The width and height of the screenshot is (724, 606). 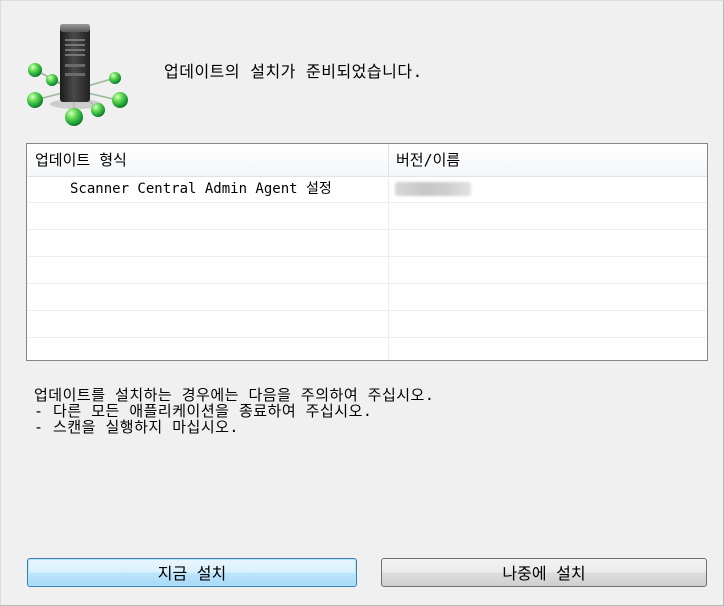 I want to click on install-now-button: 지금 설치, so click(x=192, y=572).